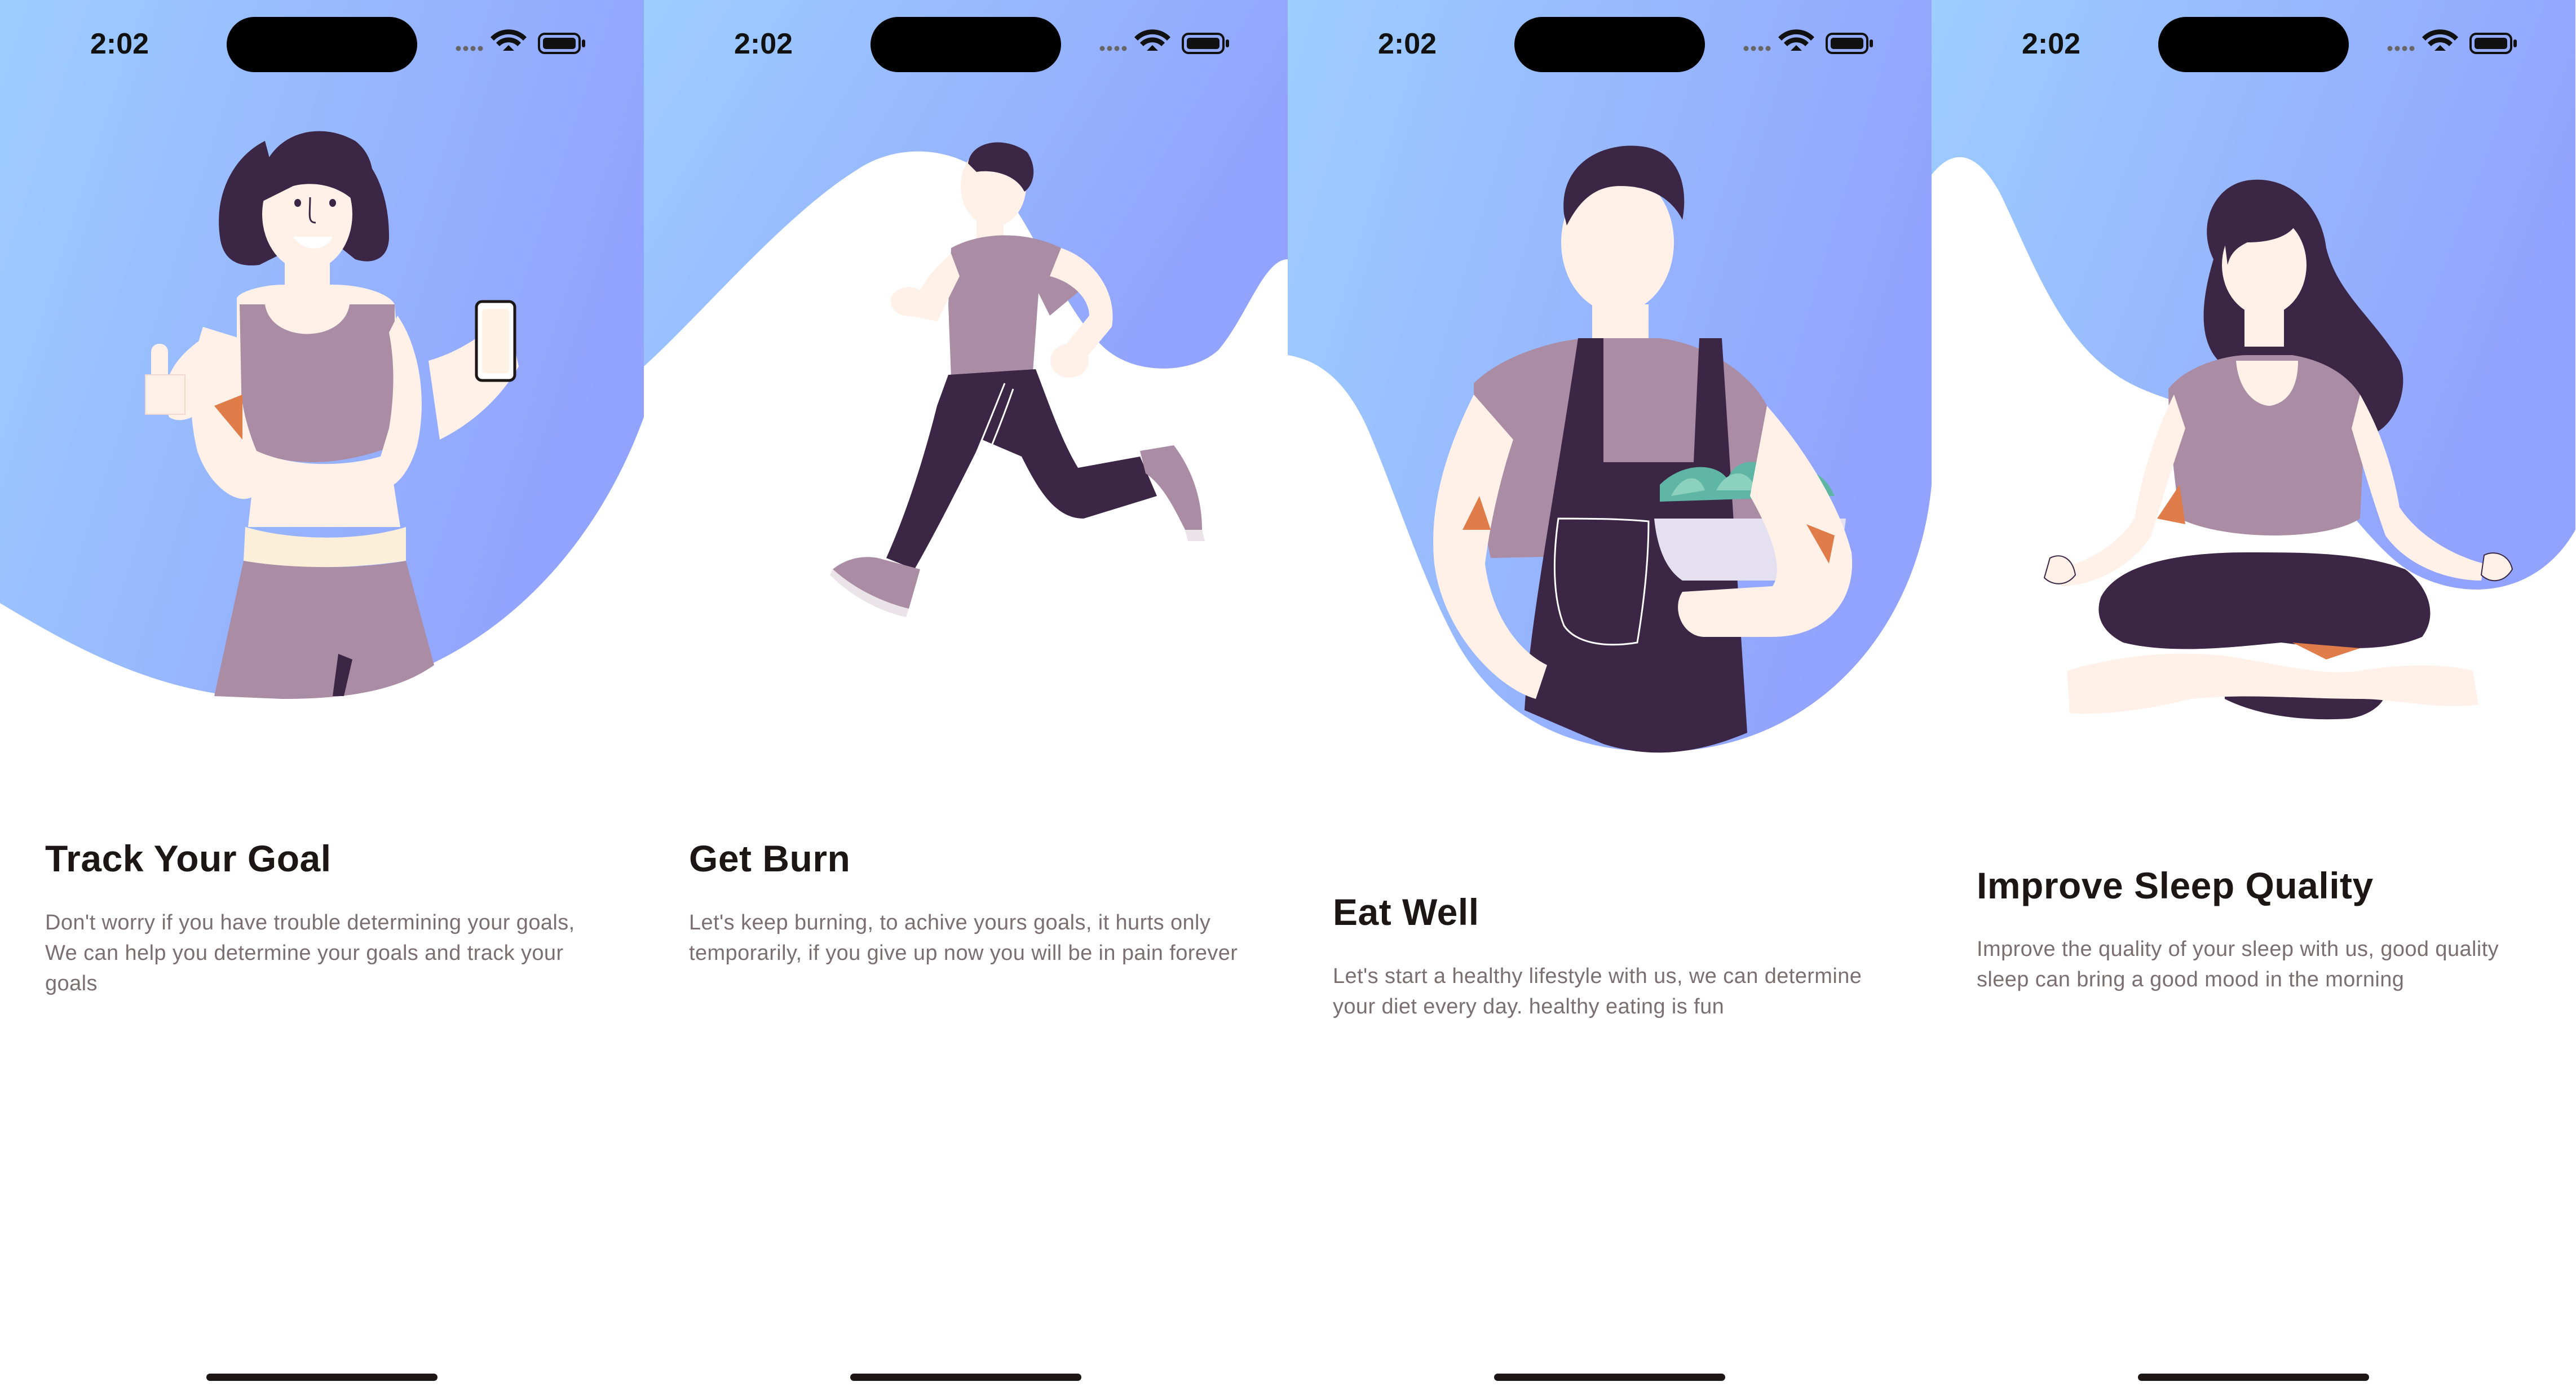 This screenshot has width=2576, height=1395. I want to click on woman-meditating-illustration, so click(2278, 449).